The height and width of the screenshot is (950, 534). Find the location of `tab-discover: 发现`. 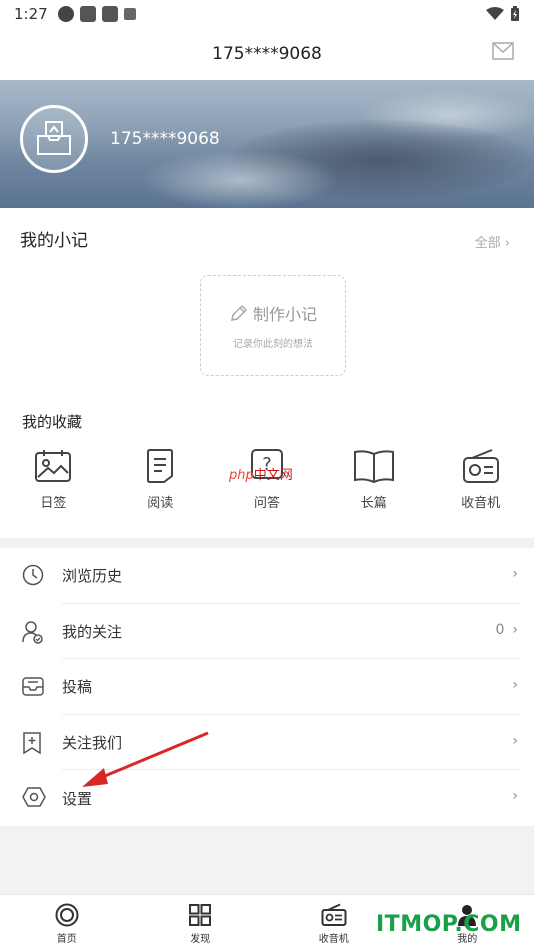

tab-discover: 发现 is located at coordinates (201, 922).